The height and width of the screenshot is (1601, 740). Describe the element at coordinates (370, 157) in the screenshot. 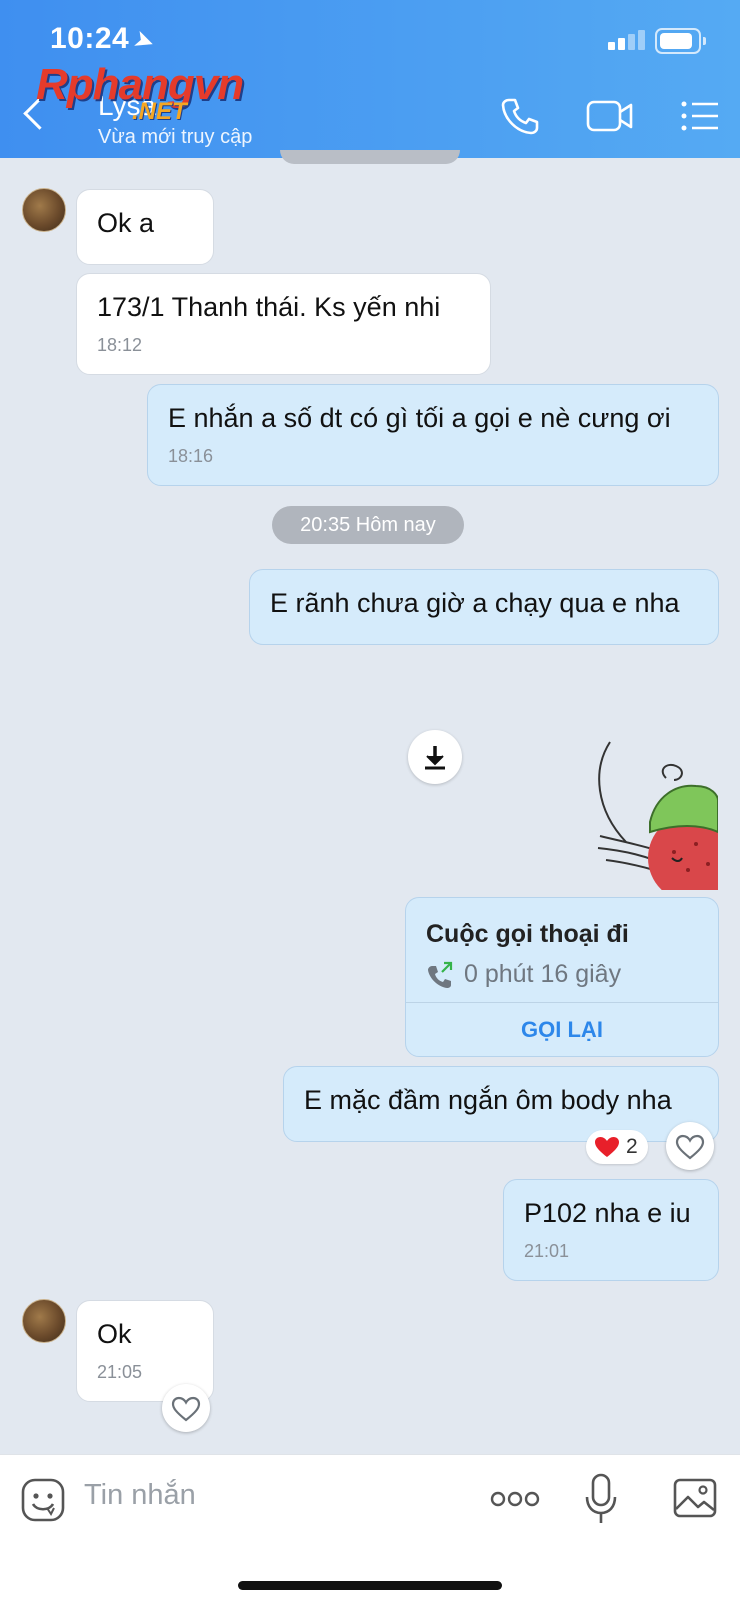

I see `date-separator-partial` at that location.